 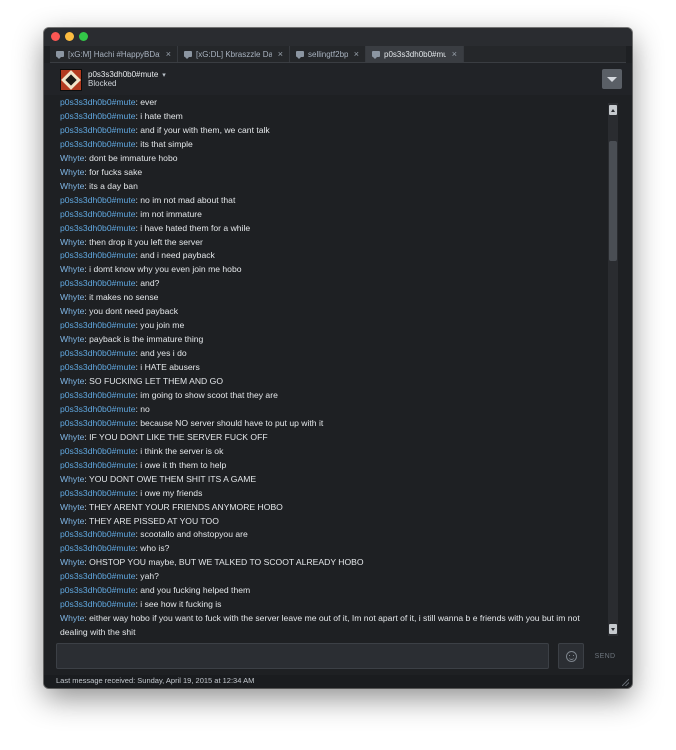 I want to click on tab-label: sellingtf2bp, so click(x=328, y=54).